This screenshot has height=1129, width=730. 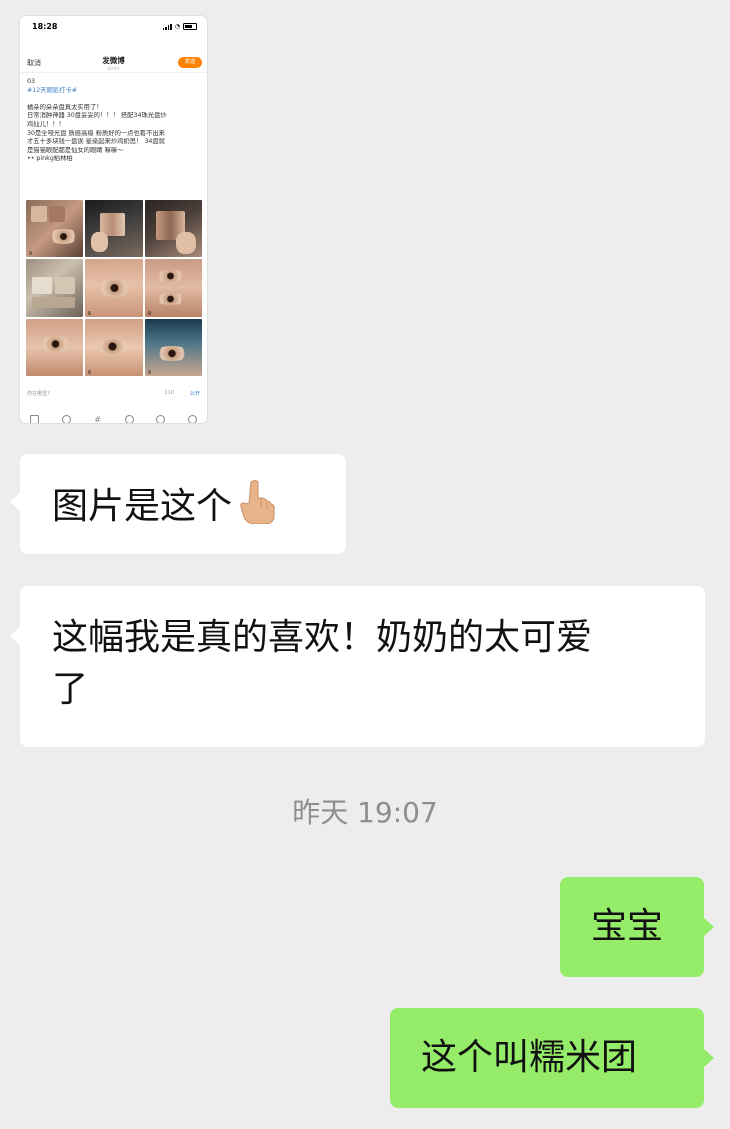 What do you see at coordinates (113, 395) in the screenshot?
I see `post-meta: 你在哪里? 110 公开` at bounding box center [113, 395].